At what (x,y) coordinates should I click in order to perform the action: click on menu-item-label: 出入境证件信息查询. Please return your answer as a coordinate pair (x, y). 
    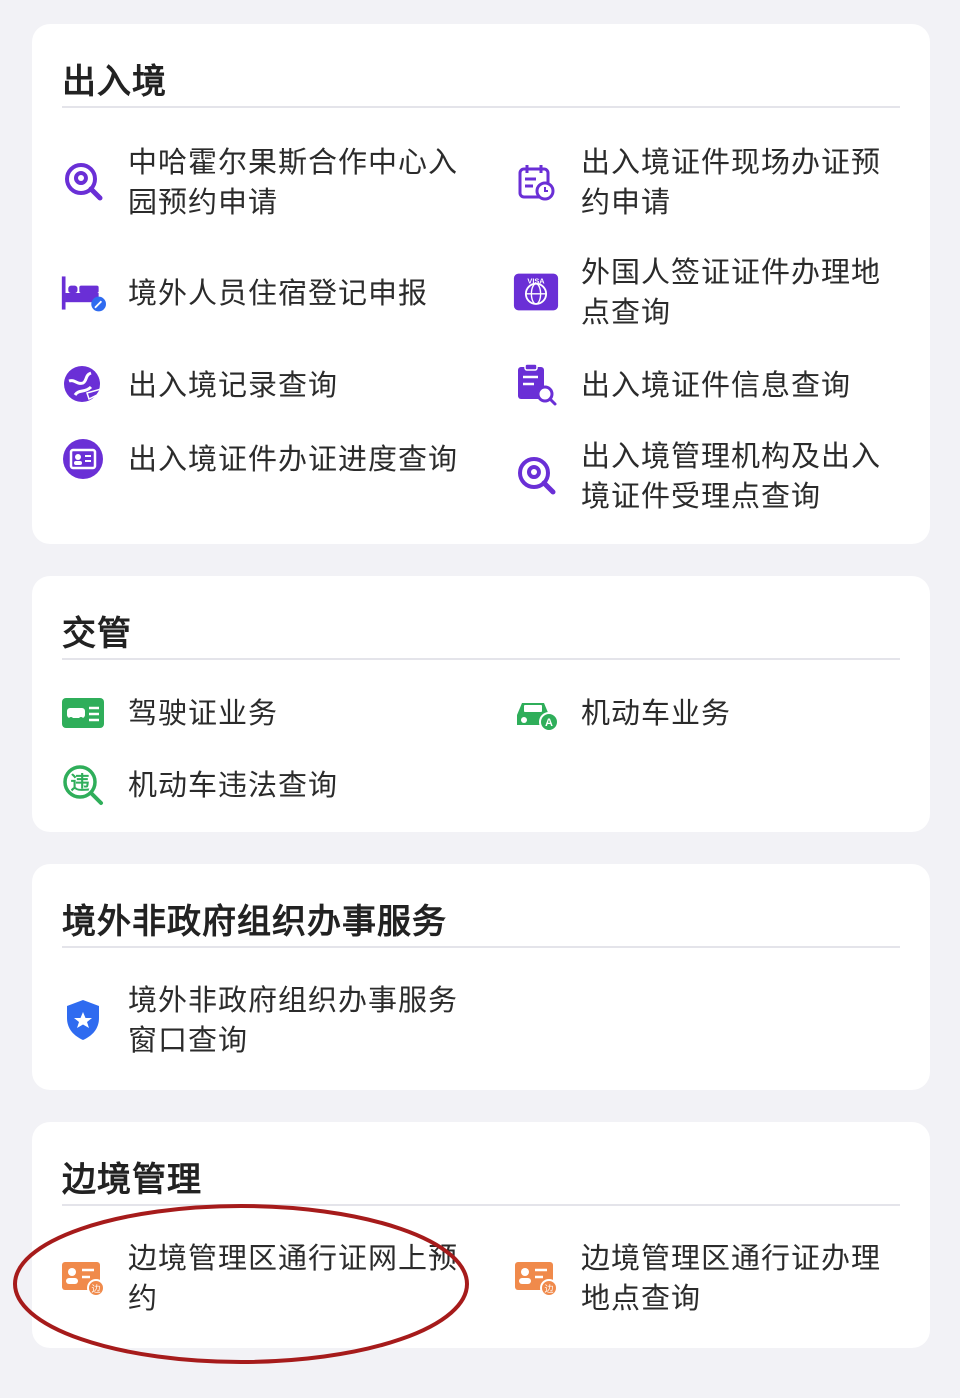
    Looking at the image, I should click on (716, 385).